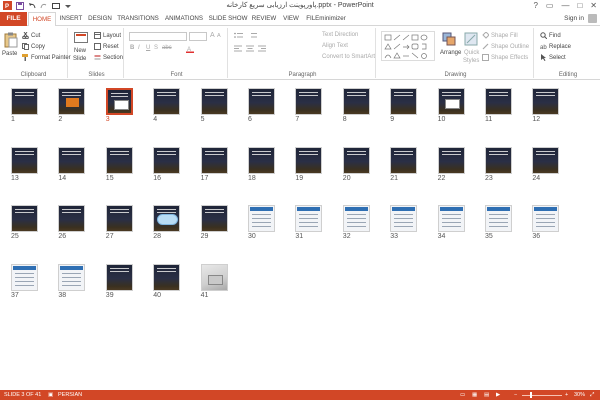  What do you see at coordinates (566, 395) in the screenshot?
I see `zoom-in-button: +` at bounding box center [566, 395].